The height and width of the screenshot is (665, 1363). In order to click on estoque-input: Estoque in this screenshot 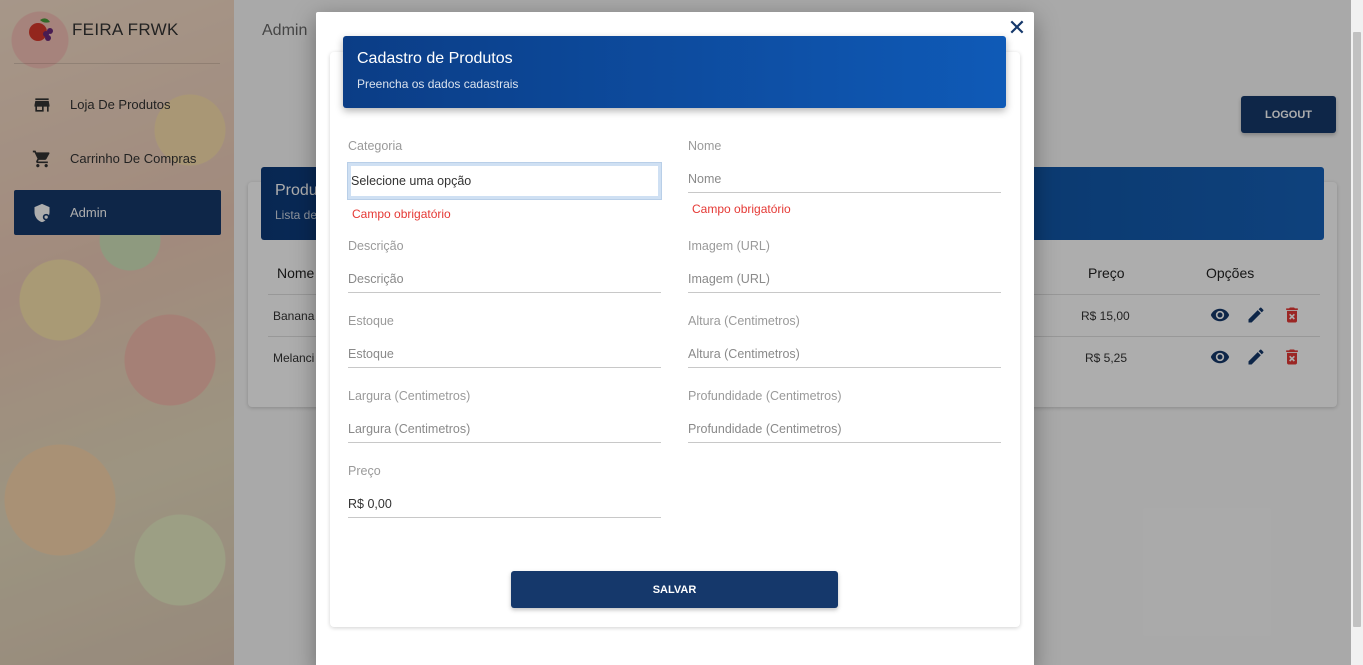, I will do `click(504, 356)`.